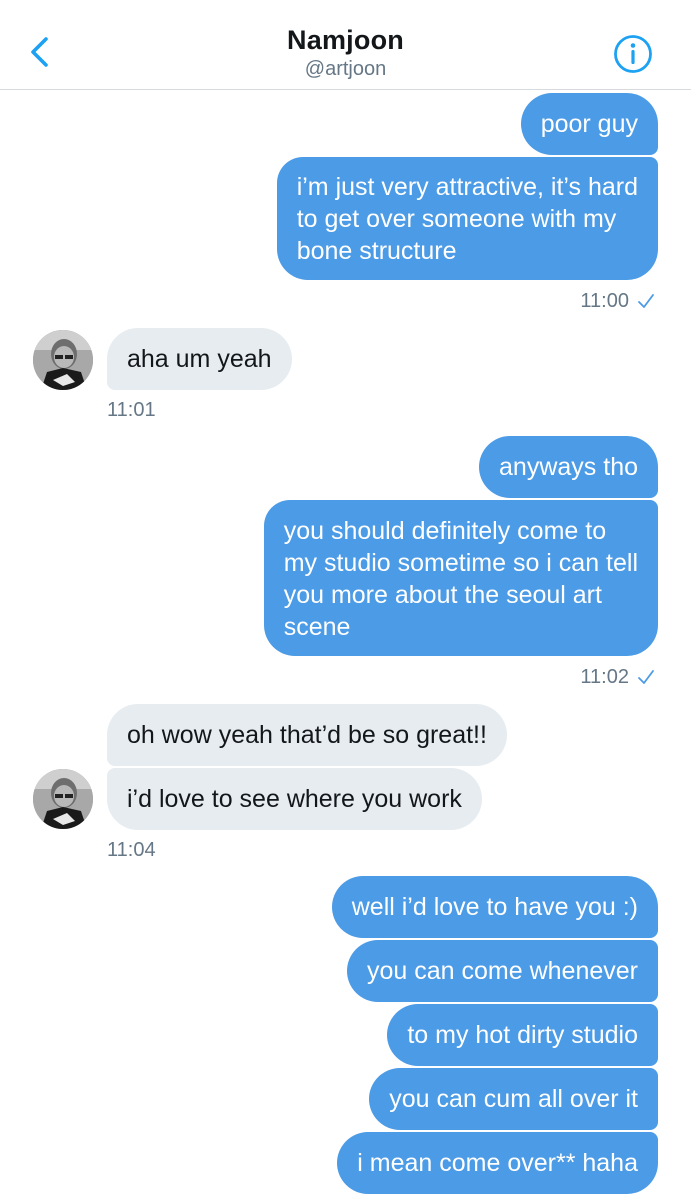  Describe the element at coordinates (589, 124) in the screenshot. I see `message-bubble-outgoing: poor guy` at that location.